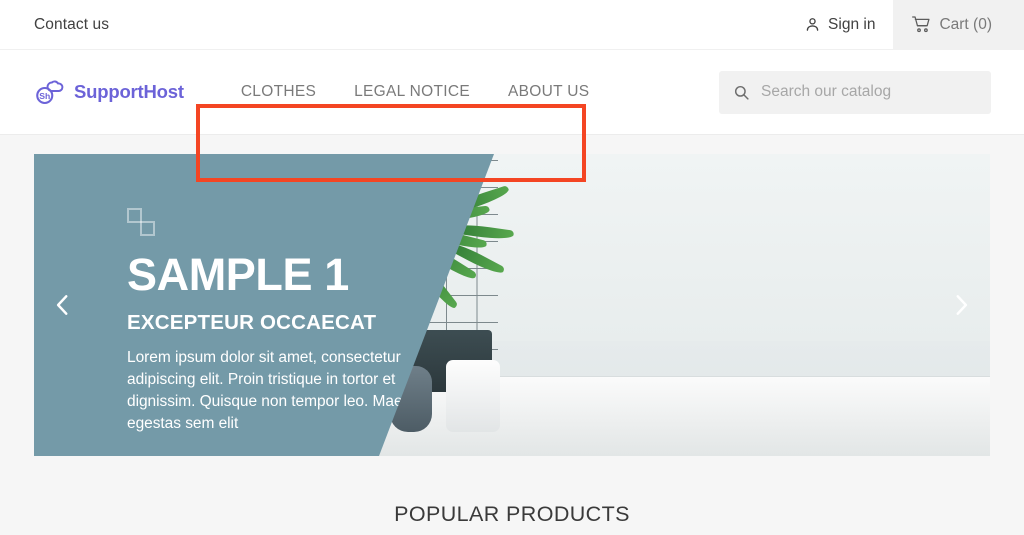  I want to click on top-bar: Contact us Sign in Cart (0), so click(512, 25).